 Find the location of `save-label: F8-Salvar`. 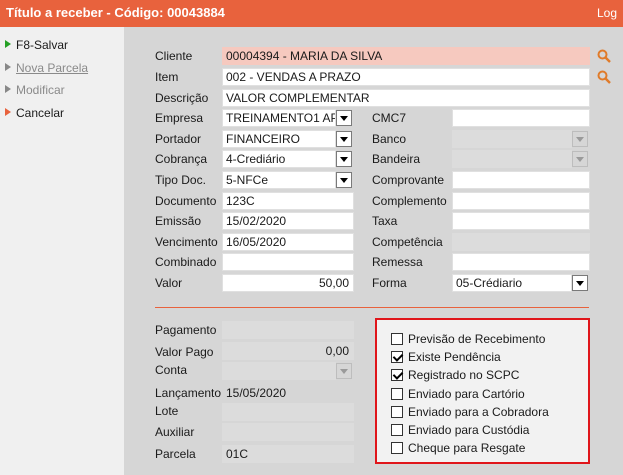

save-label: F8-Salvar is located at coordinates (42, 45).